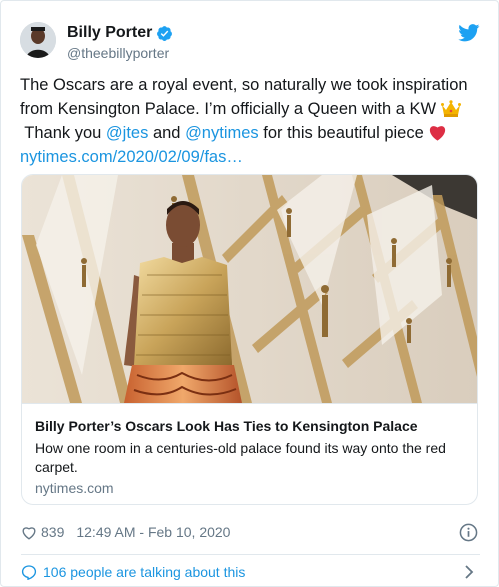 The width and height of the screenshot is (499, 587). I want to click on speech-bubble-icon, so click(29, 572).